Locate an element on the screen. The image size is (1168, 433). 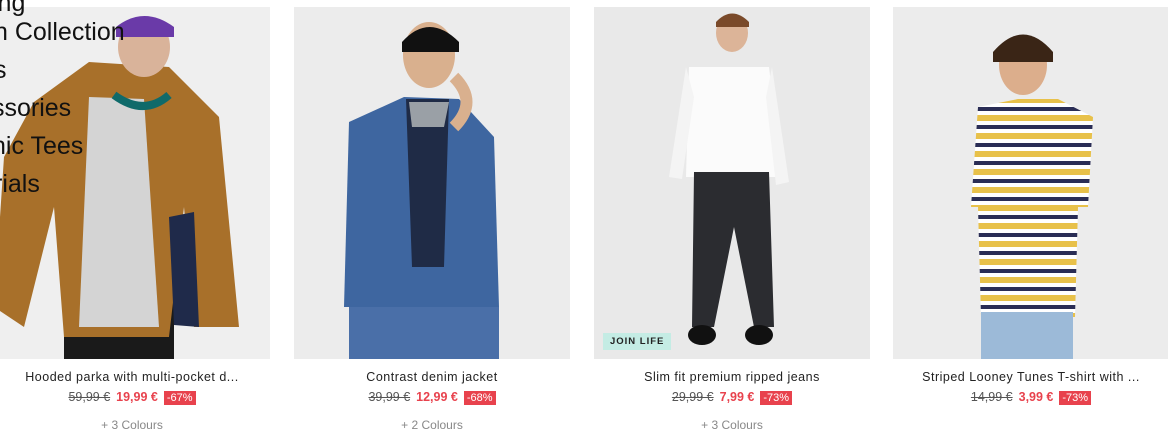
product-prices: 59,99 € 19,99 € -67% is located at coordinates (135, 399).